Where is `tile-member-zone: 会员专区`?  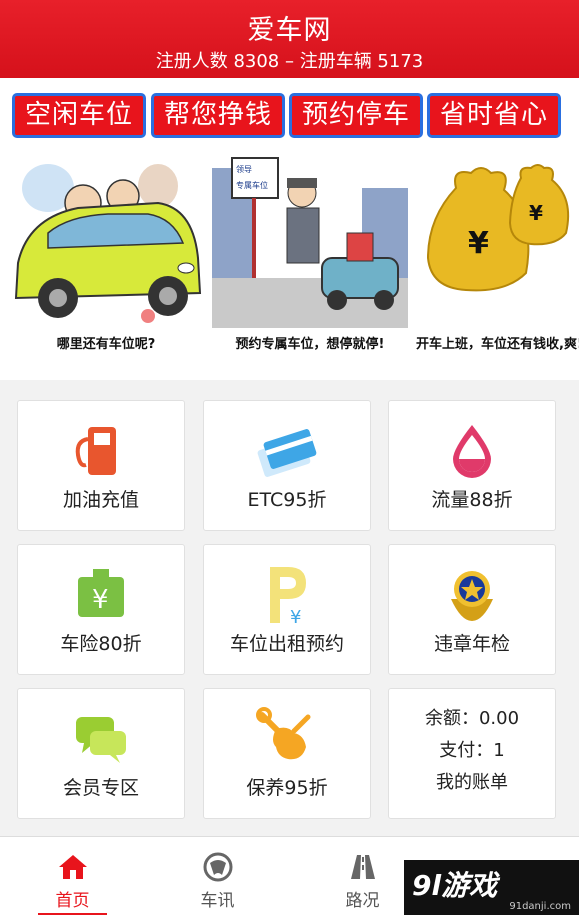 tile-member-zone: 会员专区 is located at coordinates (101, 753).